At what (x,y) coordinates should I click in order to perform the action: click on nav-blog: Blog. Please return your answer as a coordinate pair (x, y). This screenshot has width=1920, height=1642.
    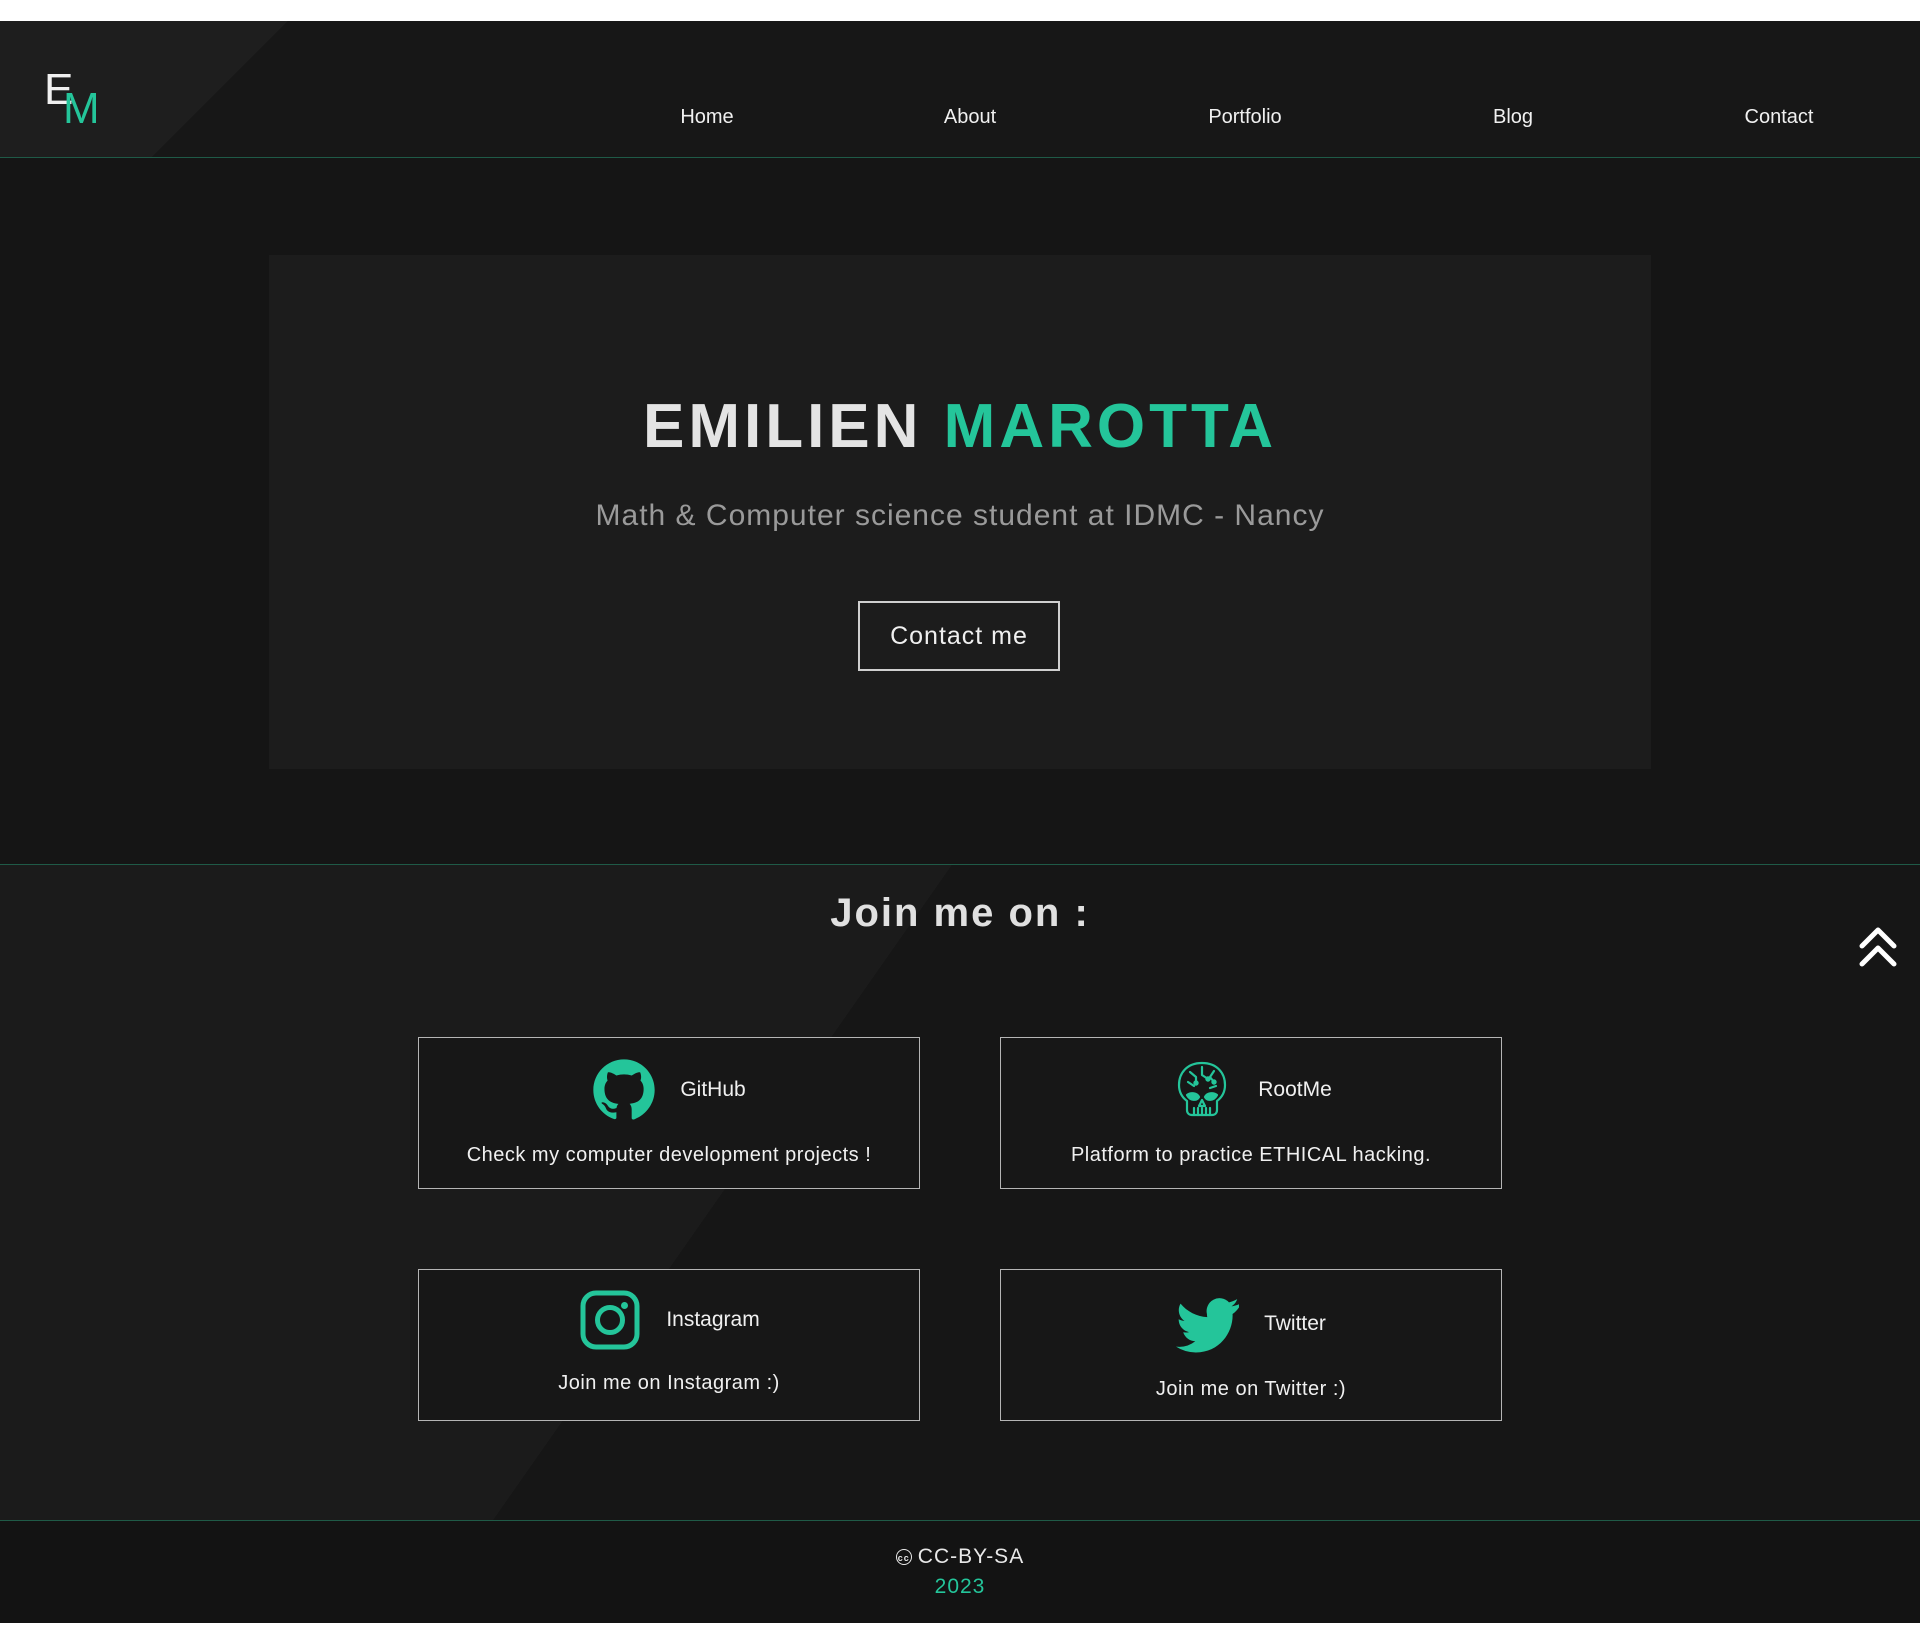
    Looking at the image, I should click on (1513, 117).